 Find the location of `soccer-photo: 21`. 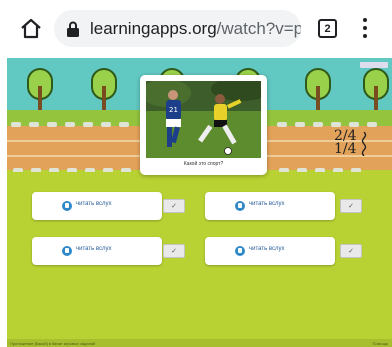

soccer-photo: 21 is located at coordinates (203, 119).